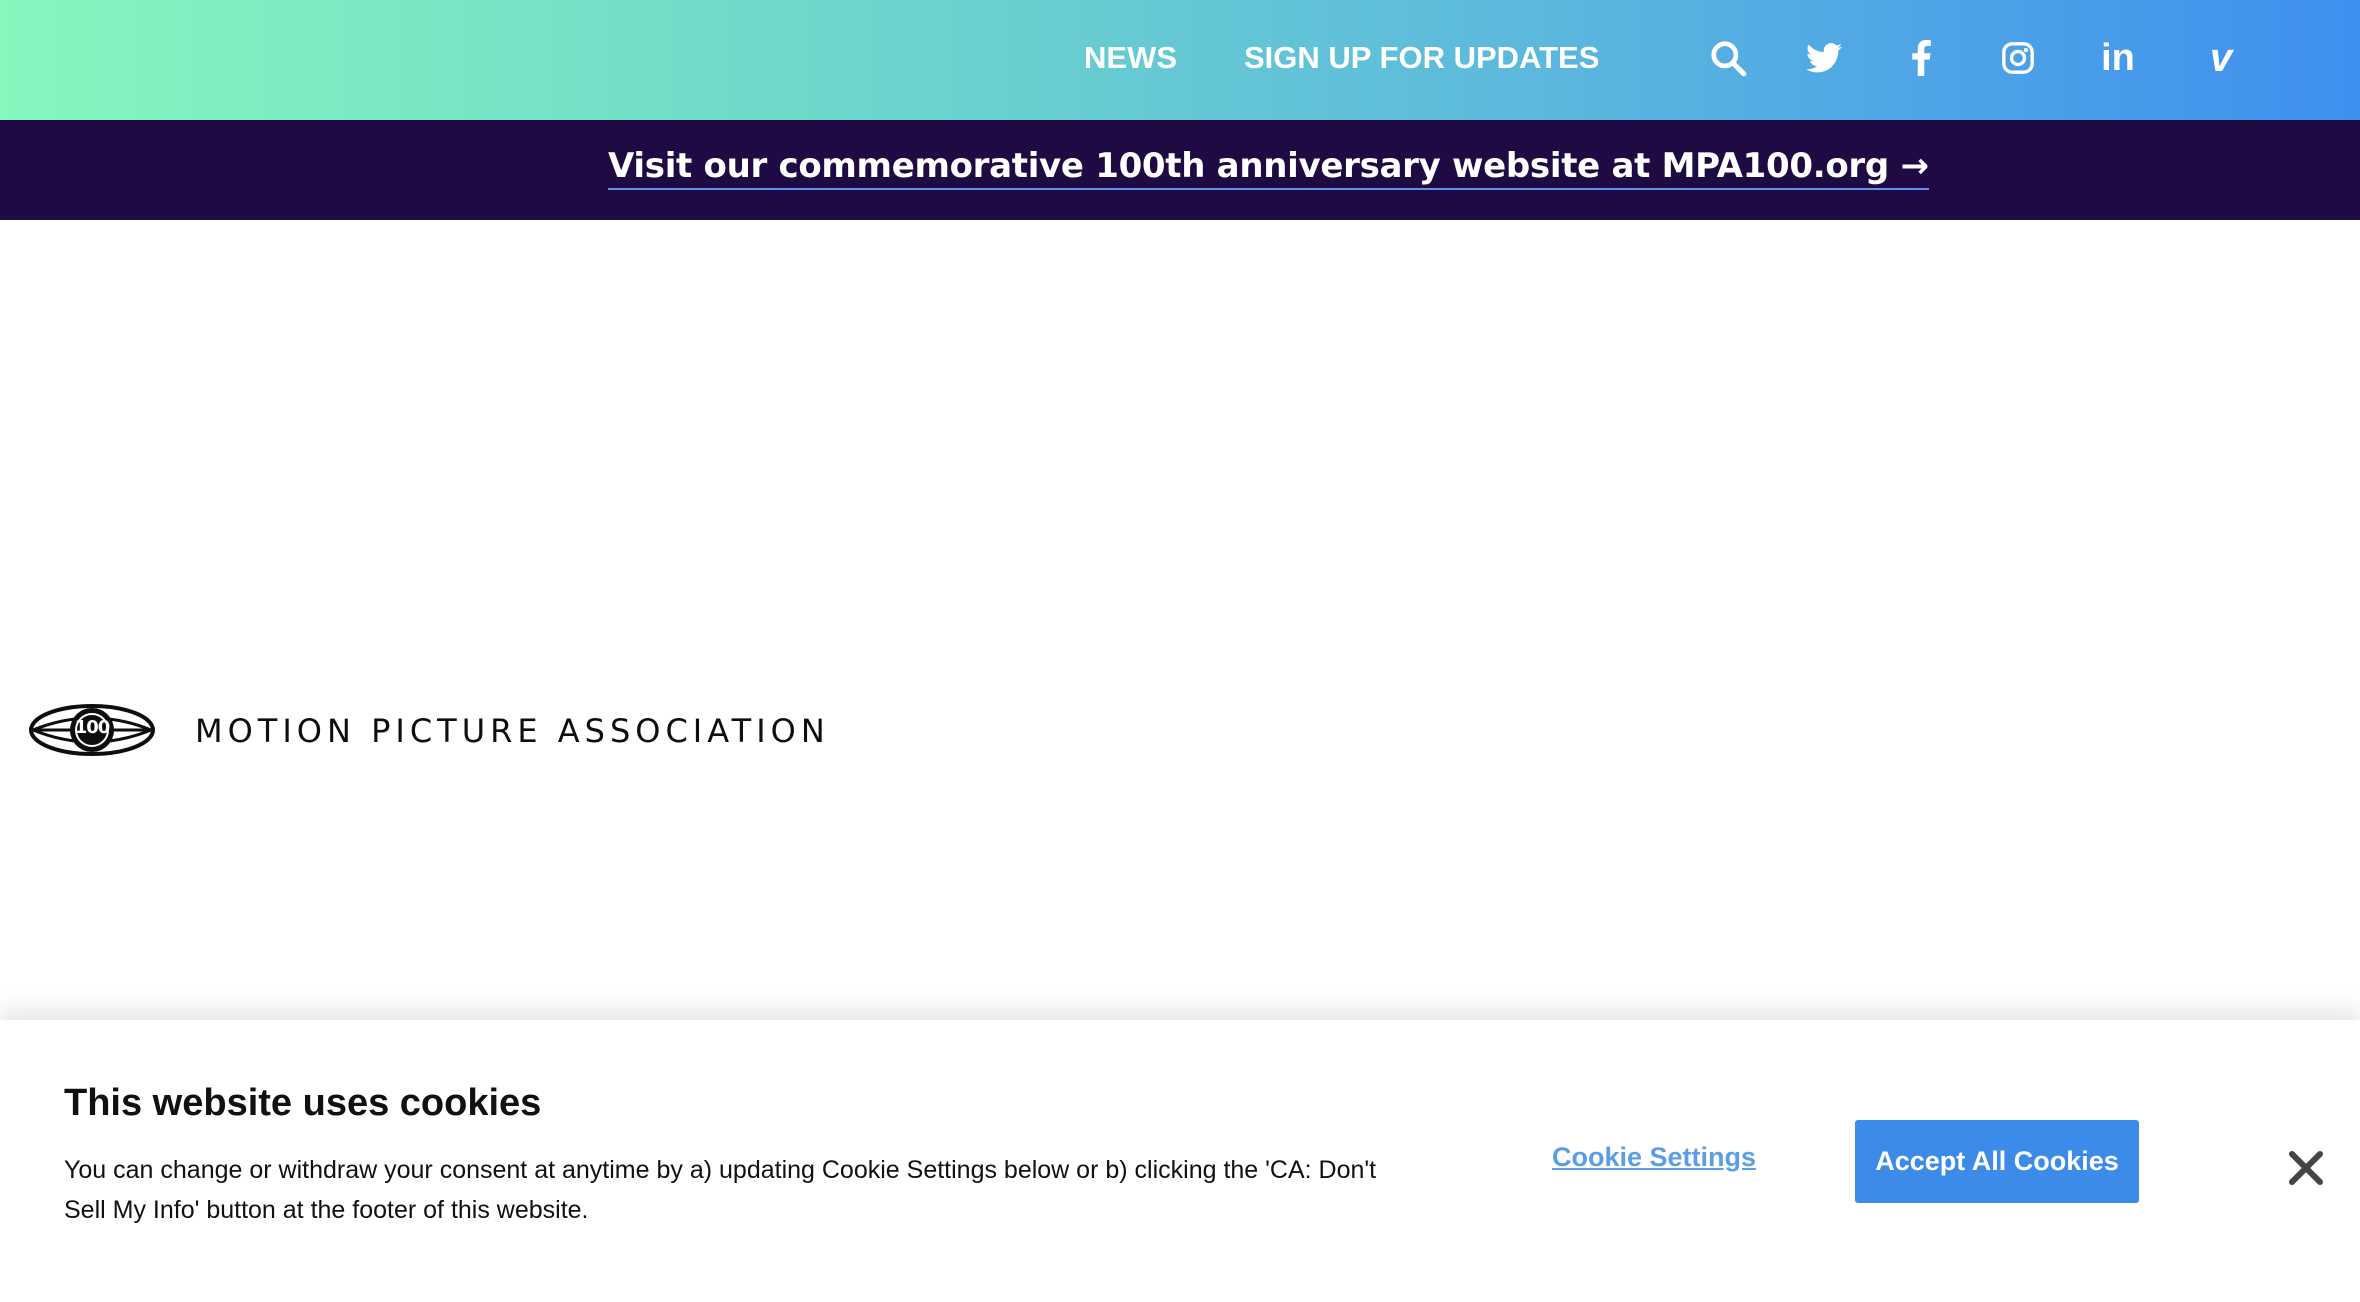 The width and height of the screenshot is (2360, 1302). I want to click on vimeo-icon: v, so click(2221, 58).